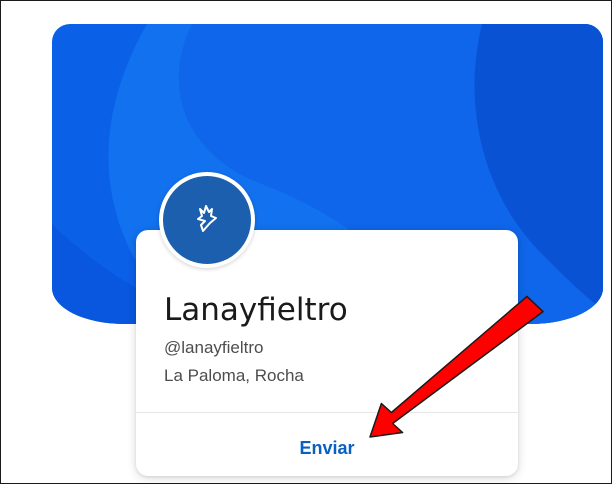 The image size is (612, 484). Describe the element at coordinates (256, 310) in the screenshot. I see `profile-name: Lanayfieltro` at that location.